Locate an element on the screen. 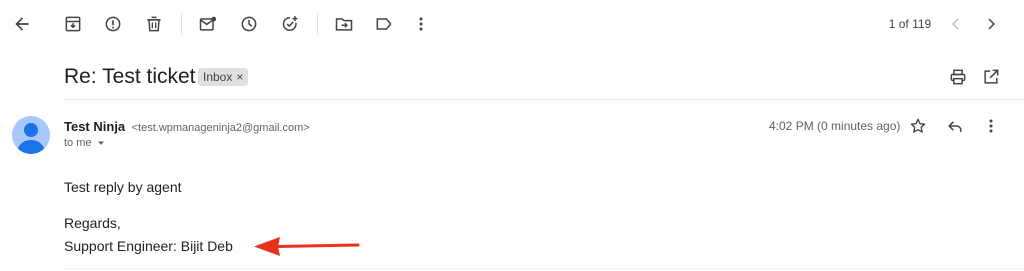 Image resolution: width=1024 pixels, height=271 pixels. sender-email: <test.wpmanageninja2@gmail.com> is located at coordinates (220, 128).